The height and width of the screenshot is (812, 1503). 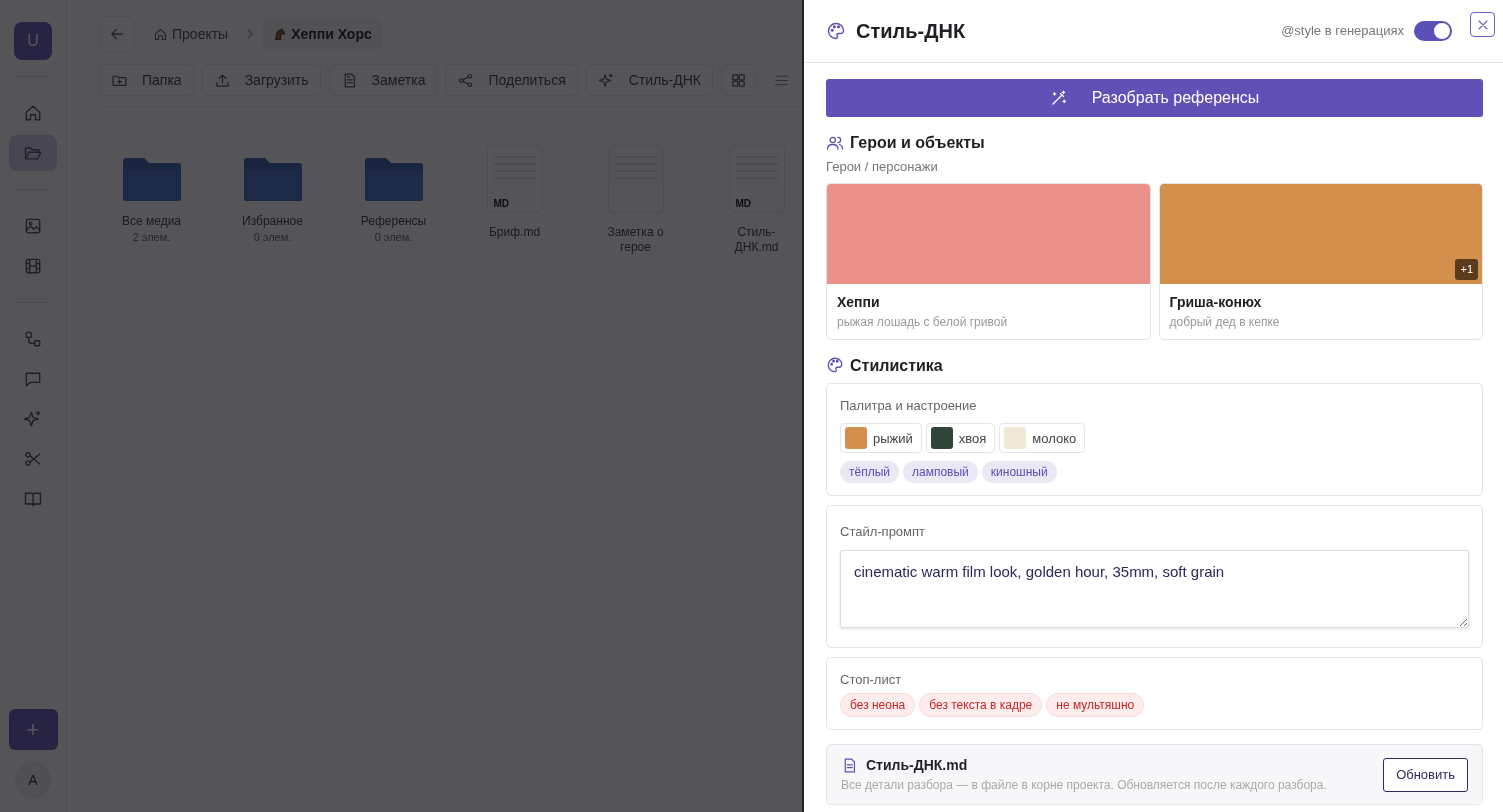 What do you see at coordinates (882, 167) in the screenshot?
I see `section-subtitle: Герои / персонажи` at bounding box center [882, 167].